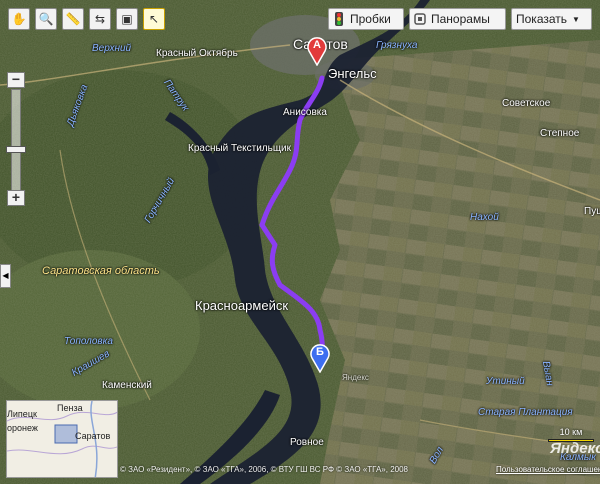  Describe the element at coordinates (16, 198) in the screenshot. I see `zoom-in-button: +` at that location.